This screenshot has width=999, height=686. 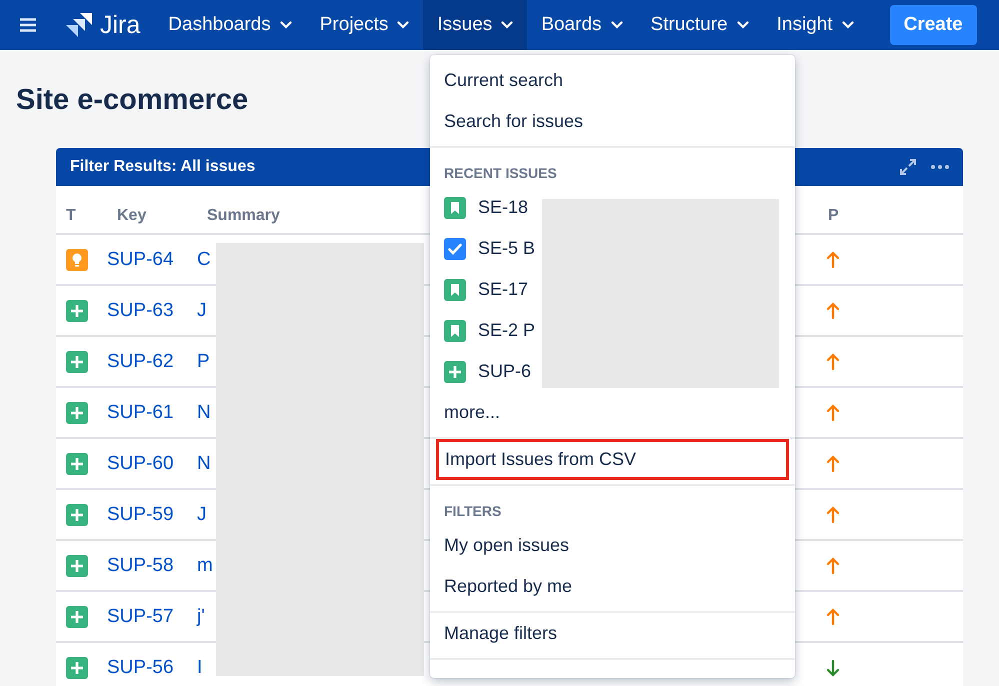 I want to click on nav-menu-item: Projects, so click(x=365, y=25).